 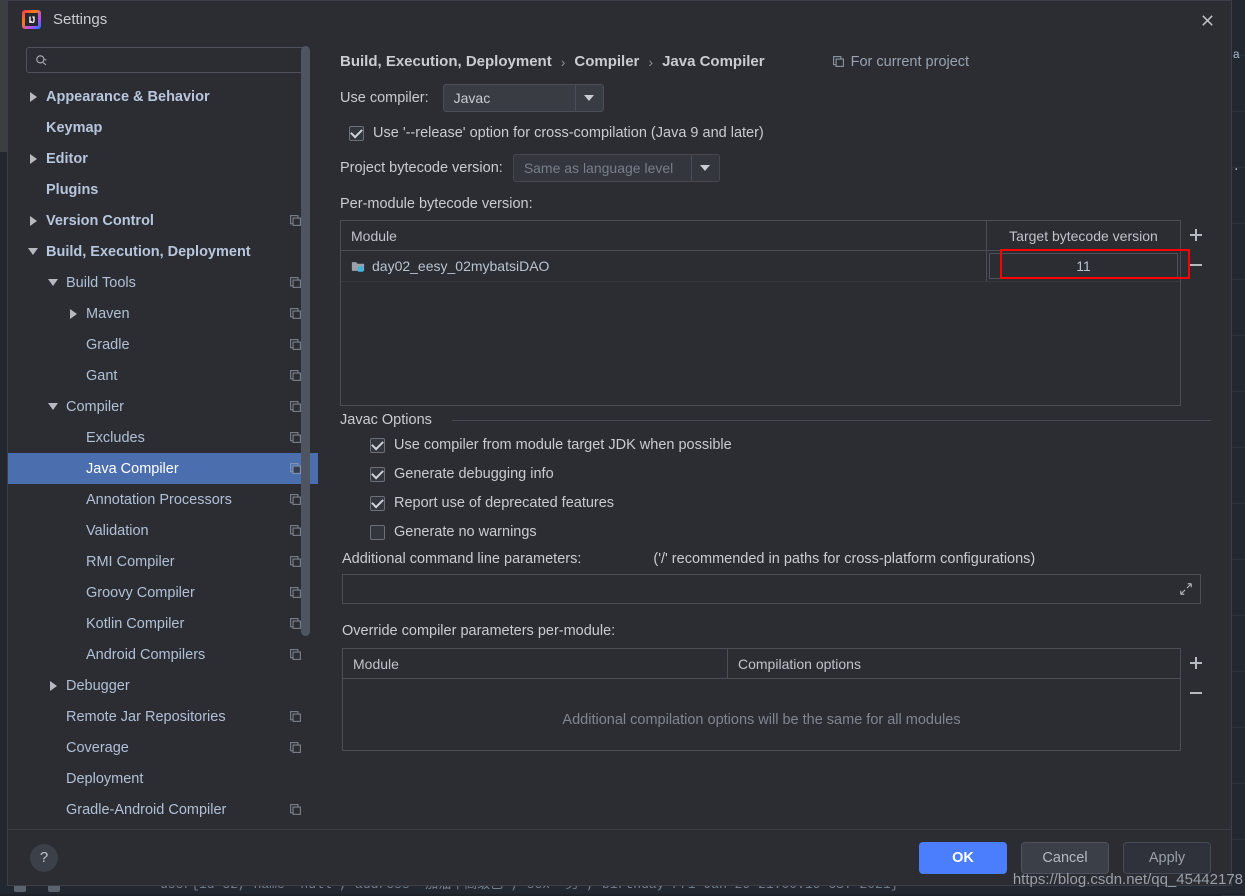 What do you see at coordinates (163, 282) in the screenshot?
I see `sidebar-item-build-tools: Build Tools` at bounding box center [163, 282].